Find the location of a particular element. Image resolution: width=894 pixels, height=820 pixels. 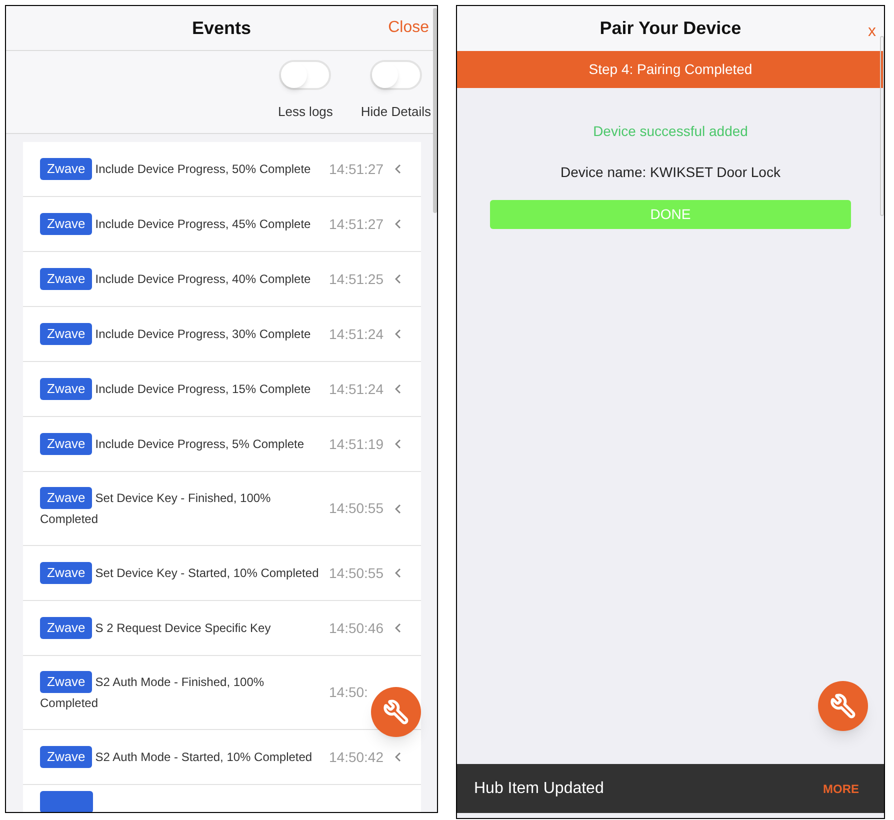

event-message: Set Device Key - Started, 10% Completed is located at coordinates (207, 573).